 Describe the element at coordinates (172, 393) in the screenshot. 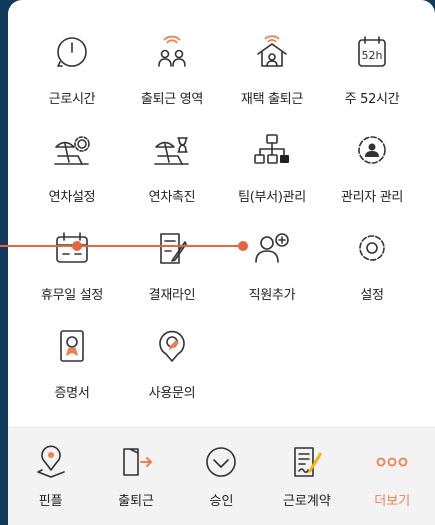

I see `menu-label: 사용문의` at that location.